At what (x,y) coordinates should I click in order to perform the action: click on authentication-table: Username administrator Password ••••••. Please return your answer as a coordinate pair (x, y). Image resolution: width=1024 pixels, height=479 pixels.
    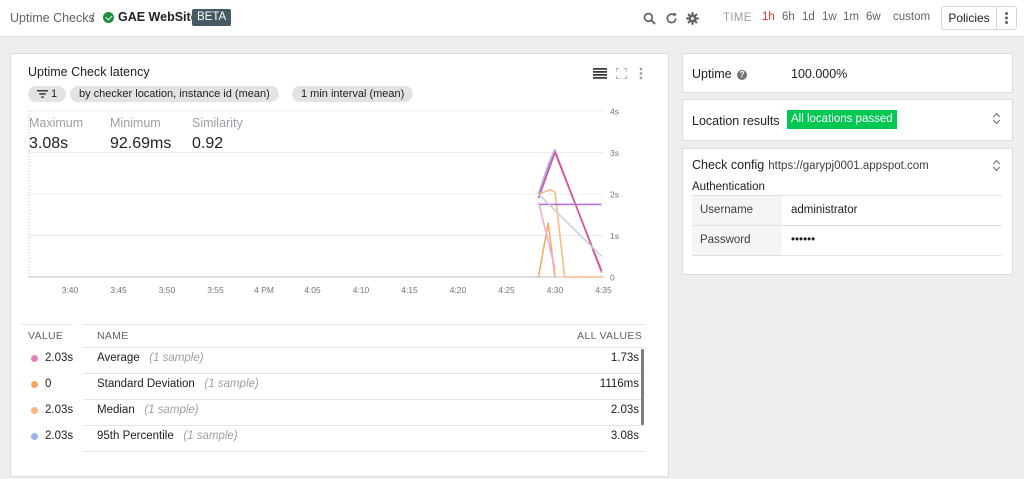
    Looking at the image, I should click on (847, 225).